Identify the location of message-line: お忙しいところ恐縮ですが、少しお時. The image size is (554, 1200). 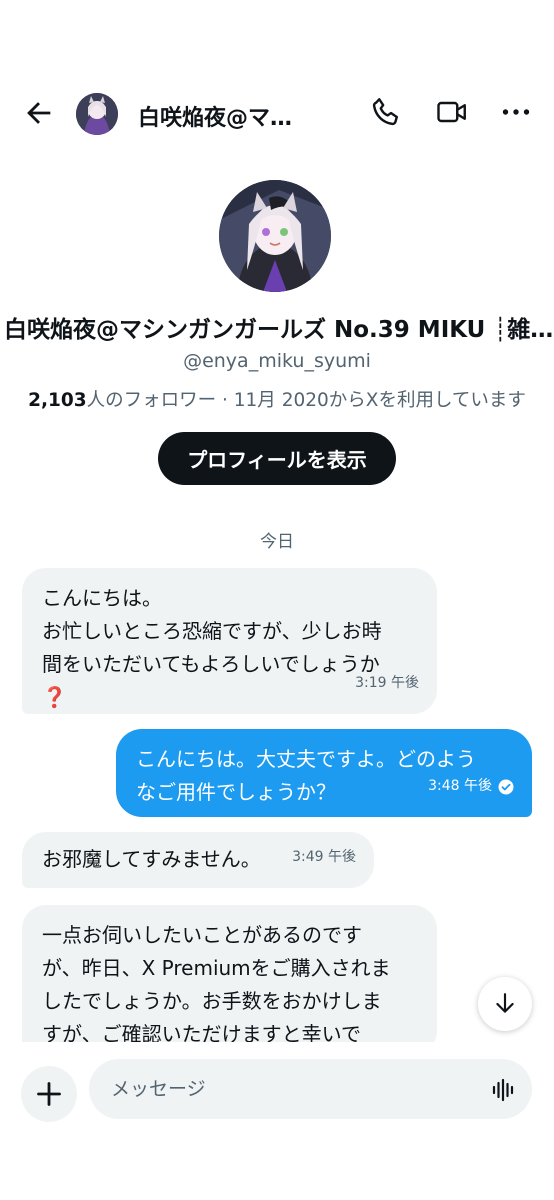
(212, 631).